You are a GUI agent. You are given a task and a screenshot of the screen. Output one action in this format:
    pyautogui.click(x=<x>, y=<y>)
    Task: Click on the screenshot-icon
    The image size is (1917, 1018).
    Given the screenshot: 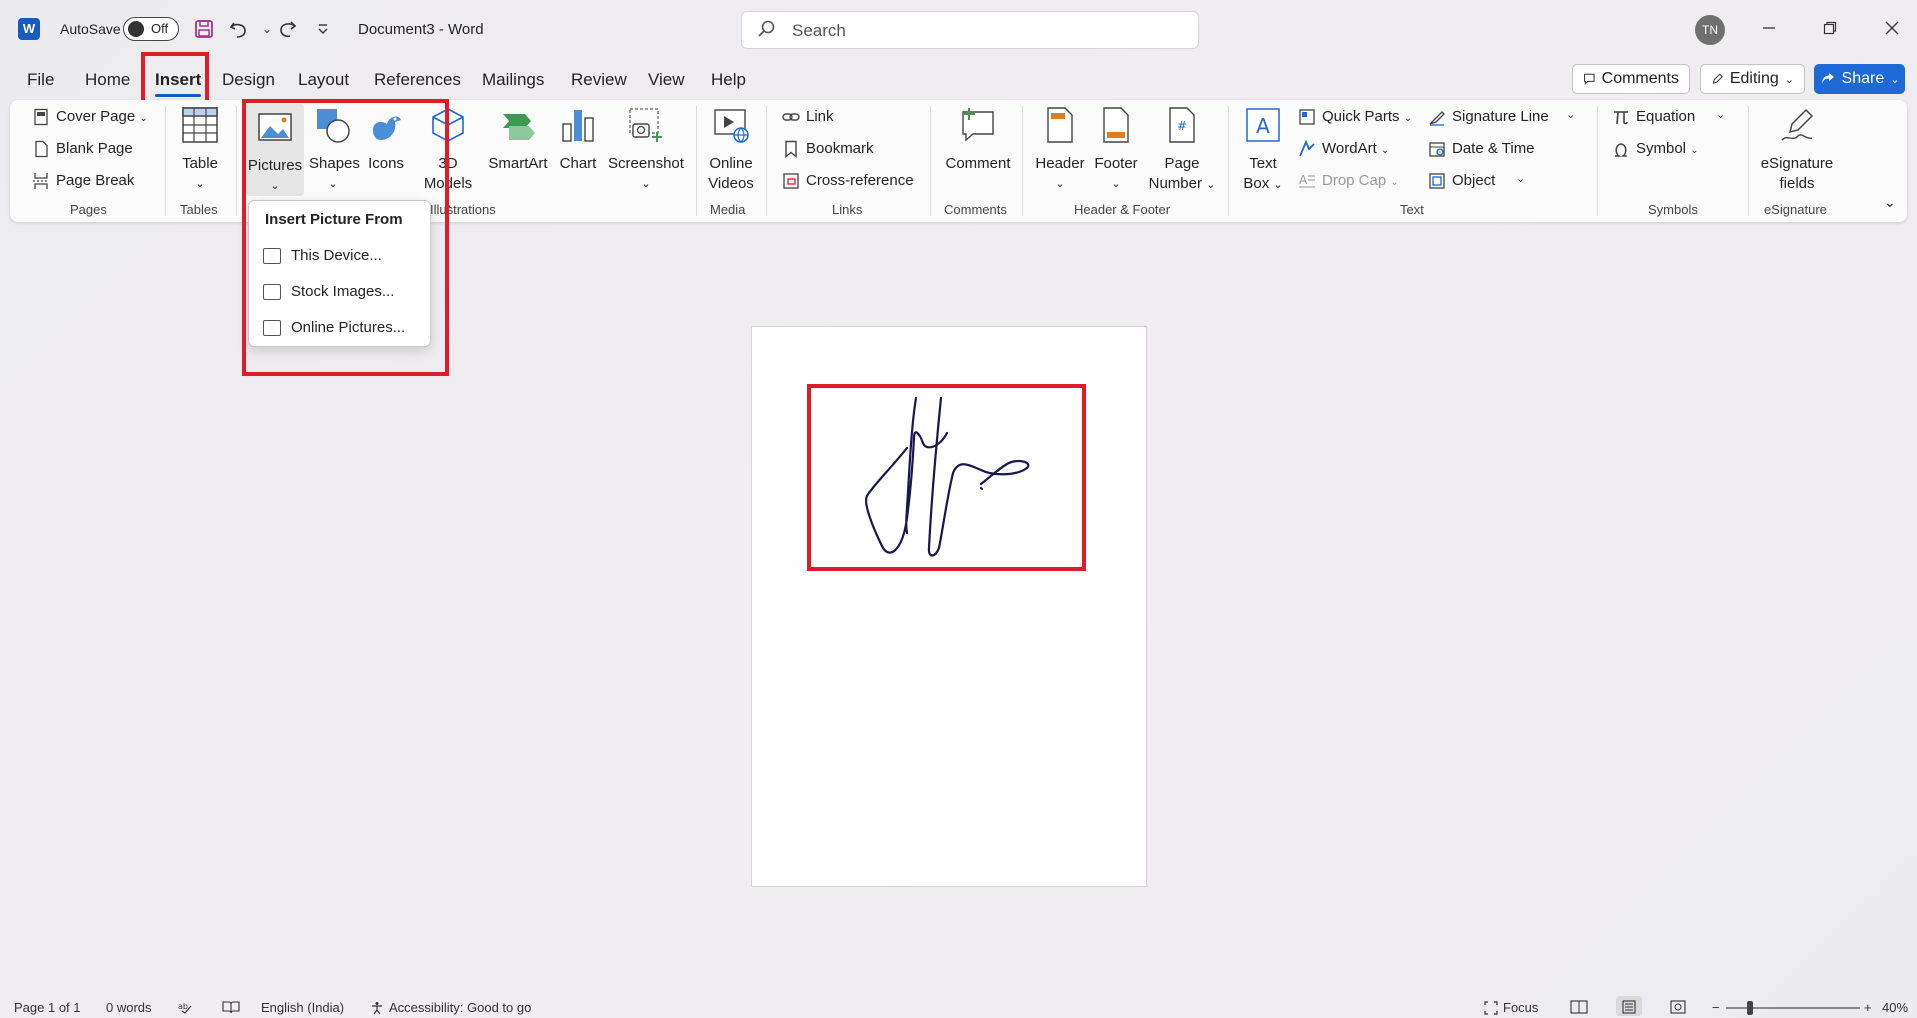 What is the action you would take?
    pyautogui.click(x=645, y=125)
    